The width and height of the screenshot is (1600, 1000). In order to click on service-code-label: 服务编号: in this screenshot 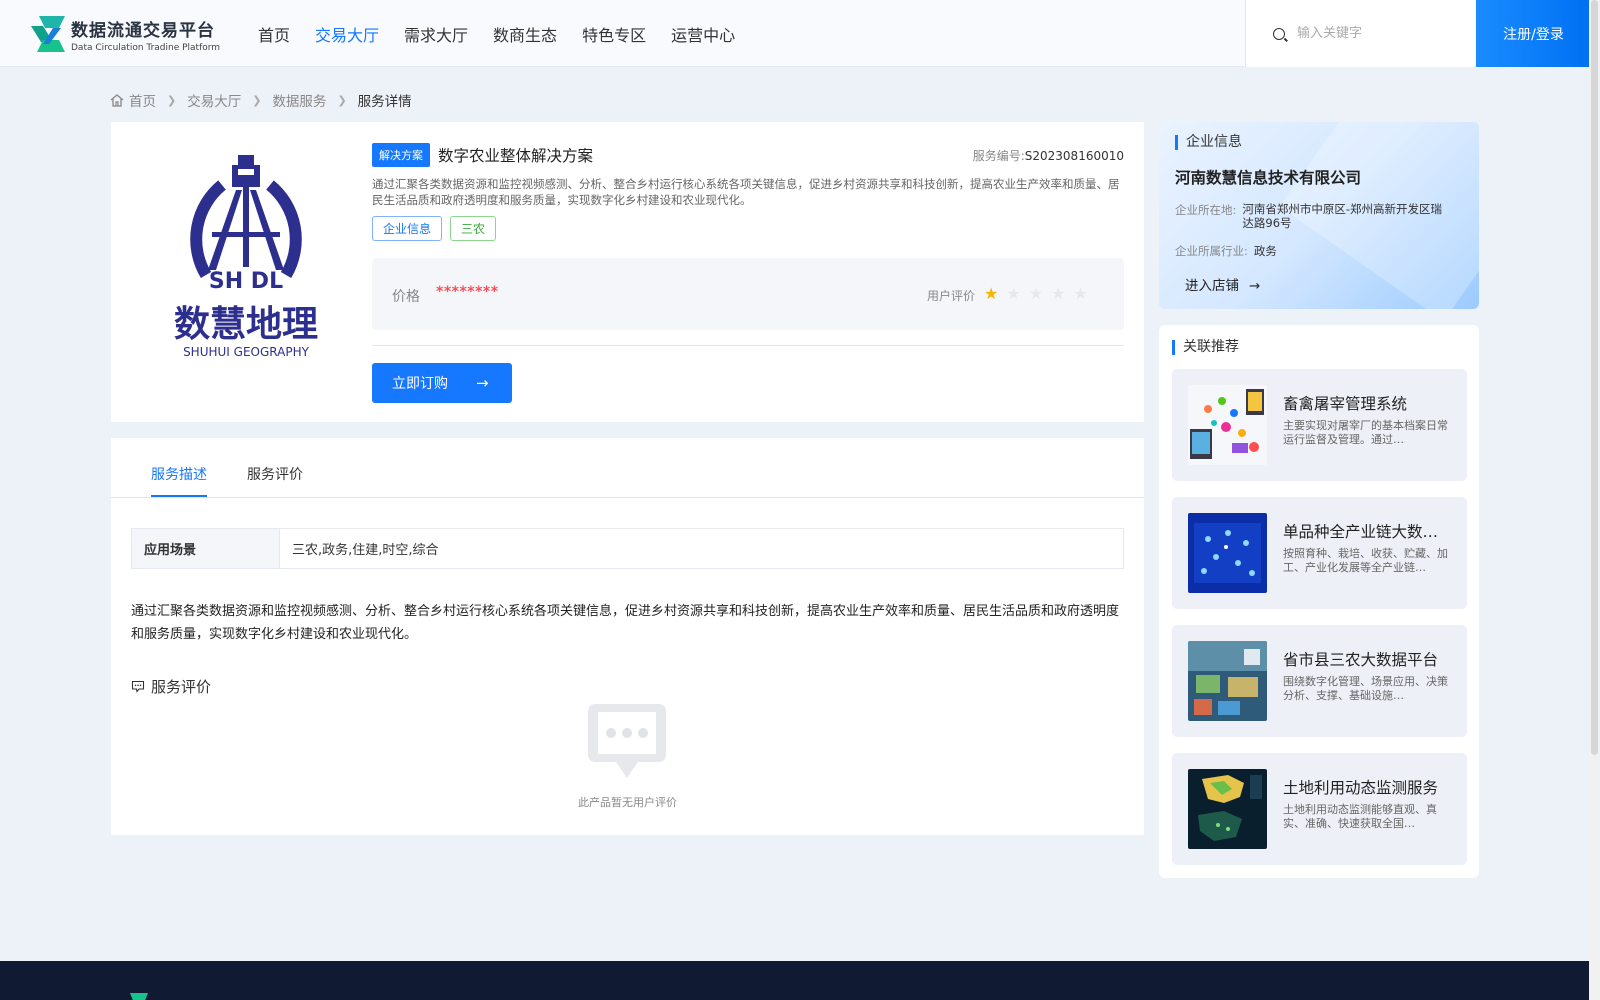, I will do `click(998, 155)`.